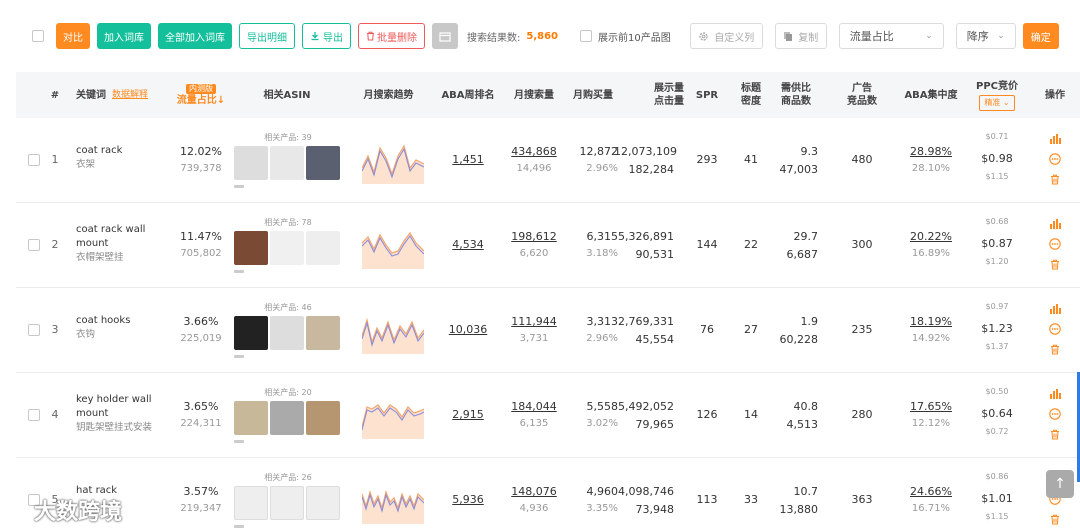  What do you see at coordinates (751, 95) in the screenshot?
I see `header-title-density: 标题 密度` at bounding box center [751, 95].